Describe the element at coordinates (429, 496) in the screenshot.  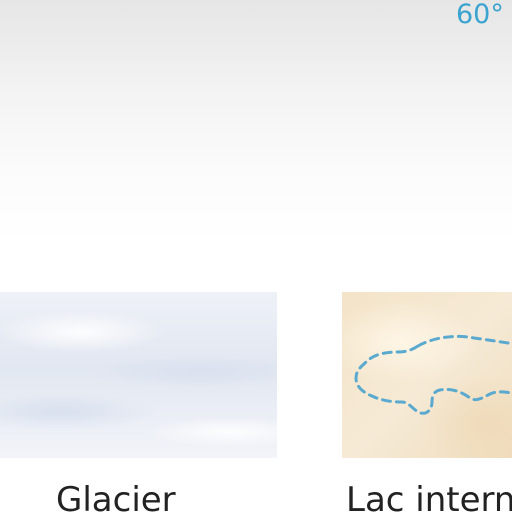
I see `inland-lake-caption: Lac interne` at that location.